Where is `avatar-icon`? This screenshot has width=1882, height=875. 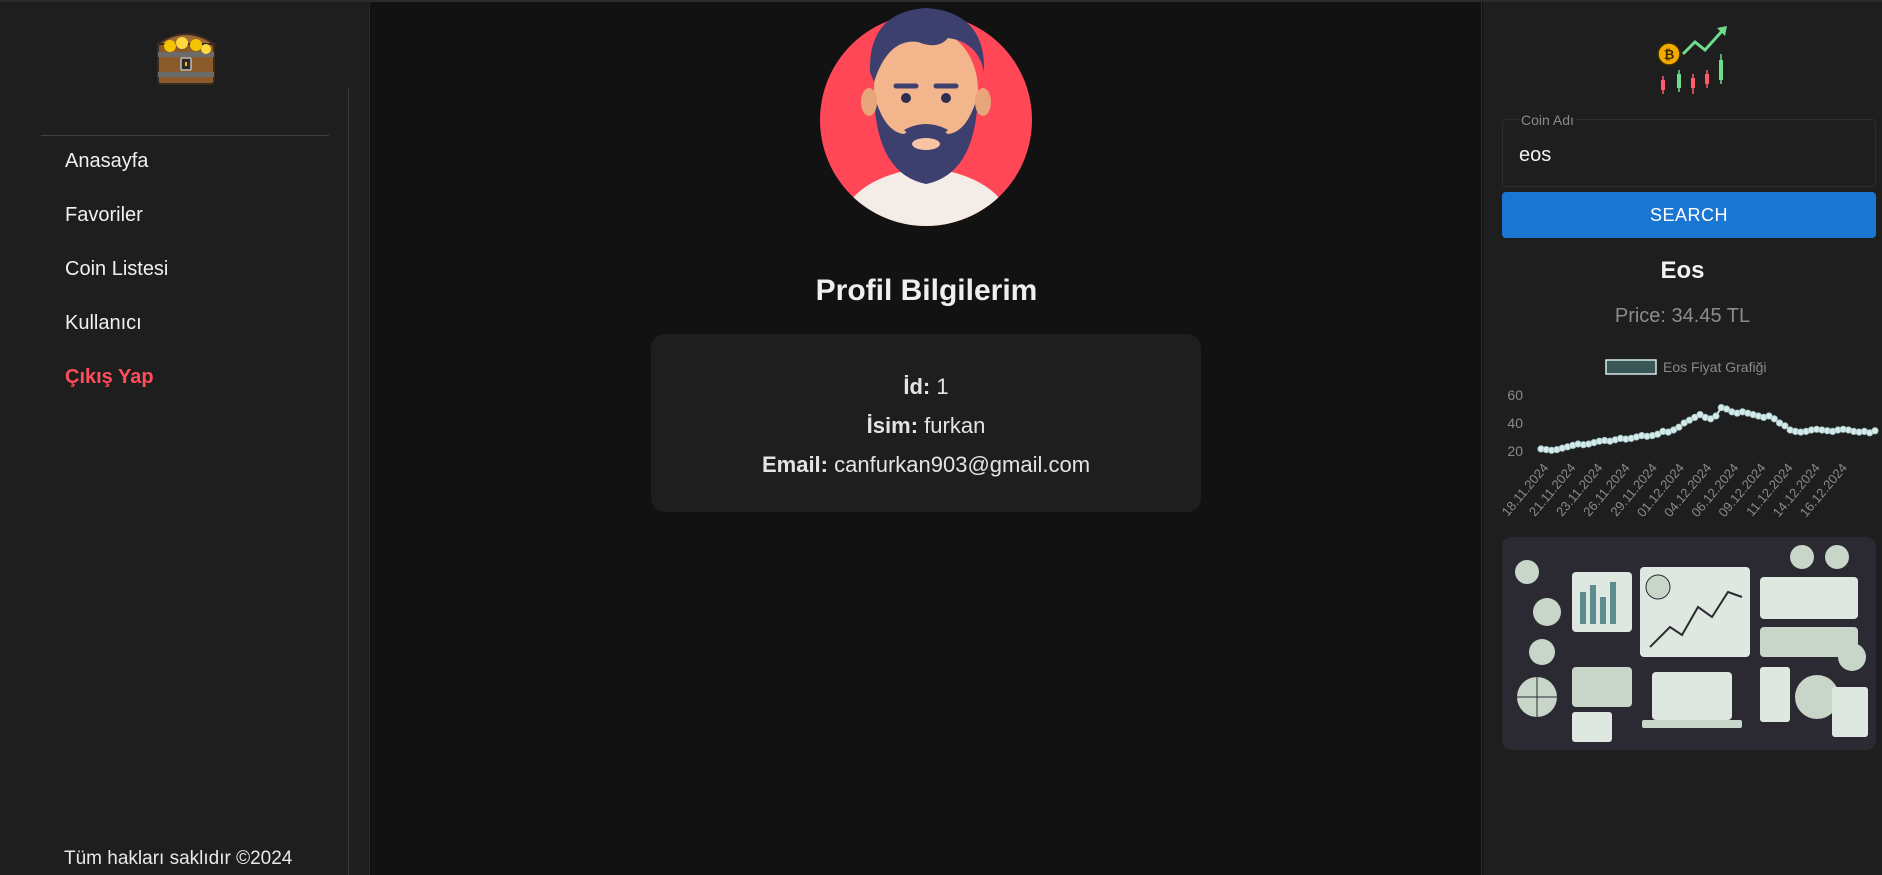
avatar-icon is located at coordinates (926, 117).